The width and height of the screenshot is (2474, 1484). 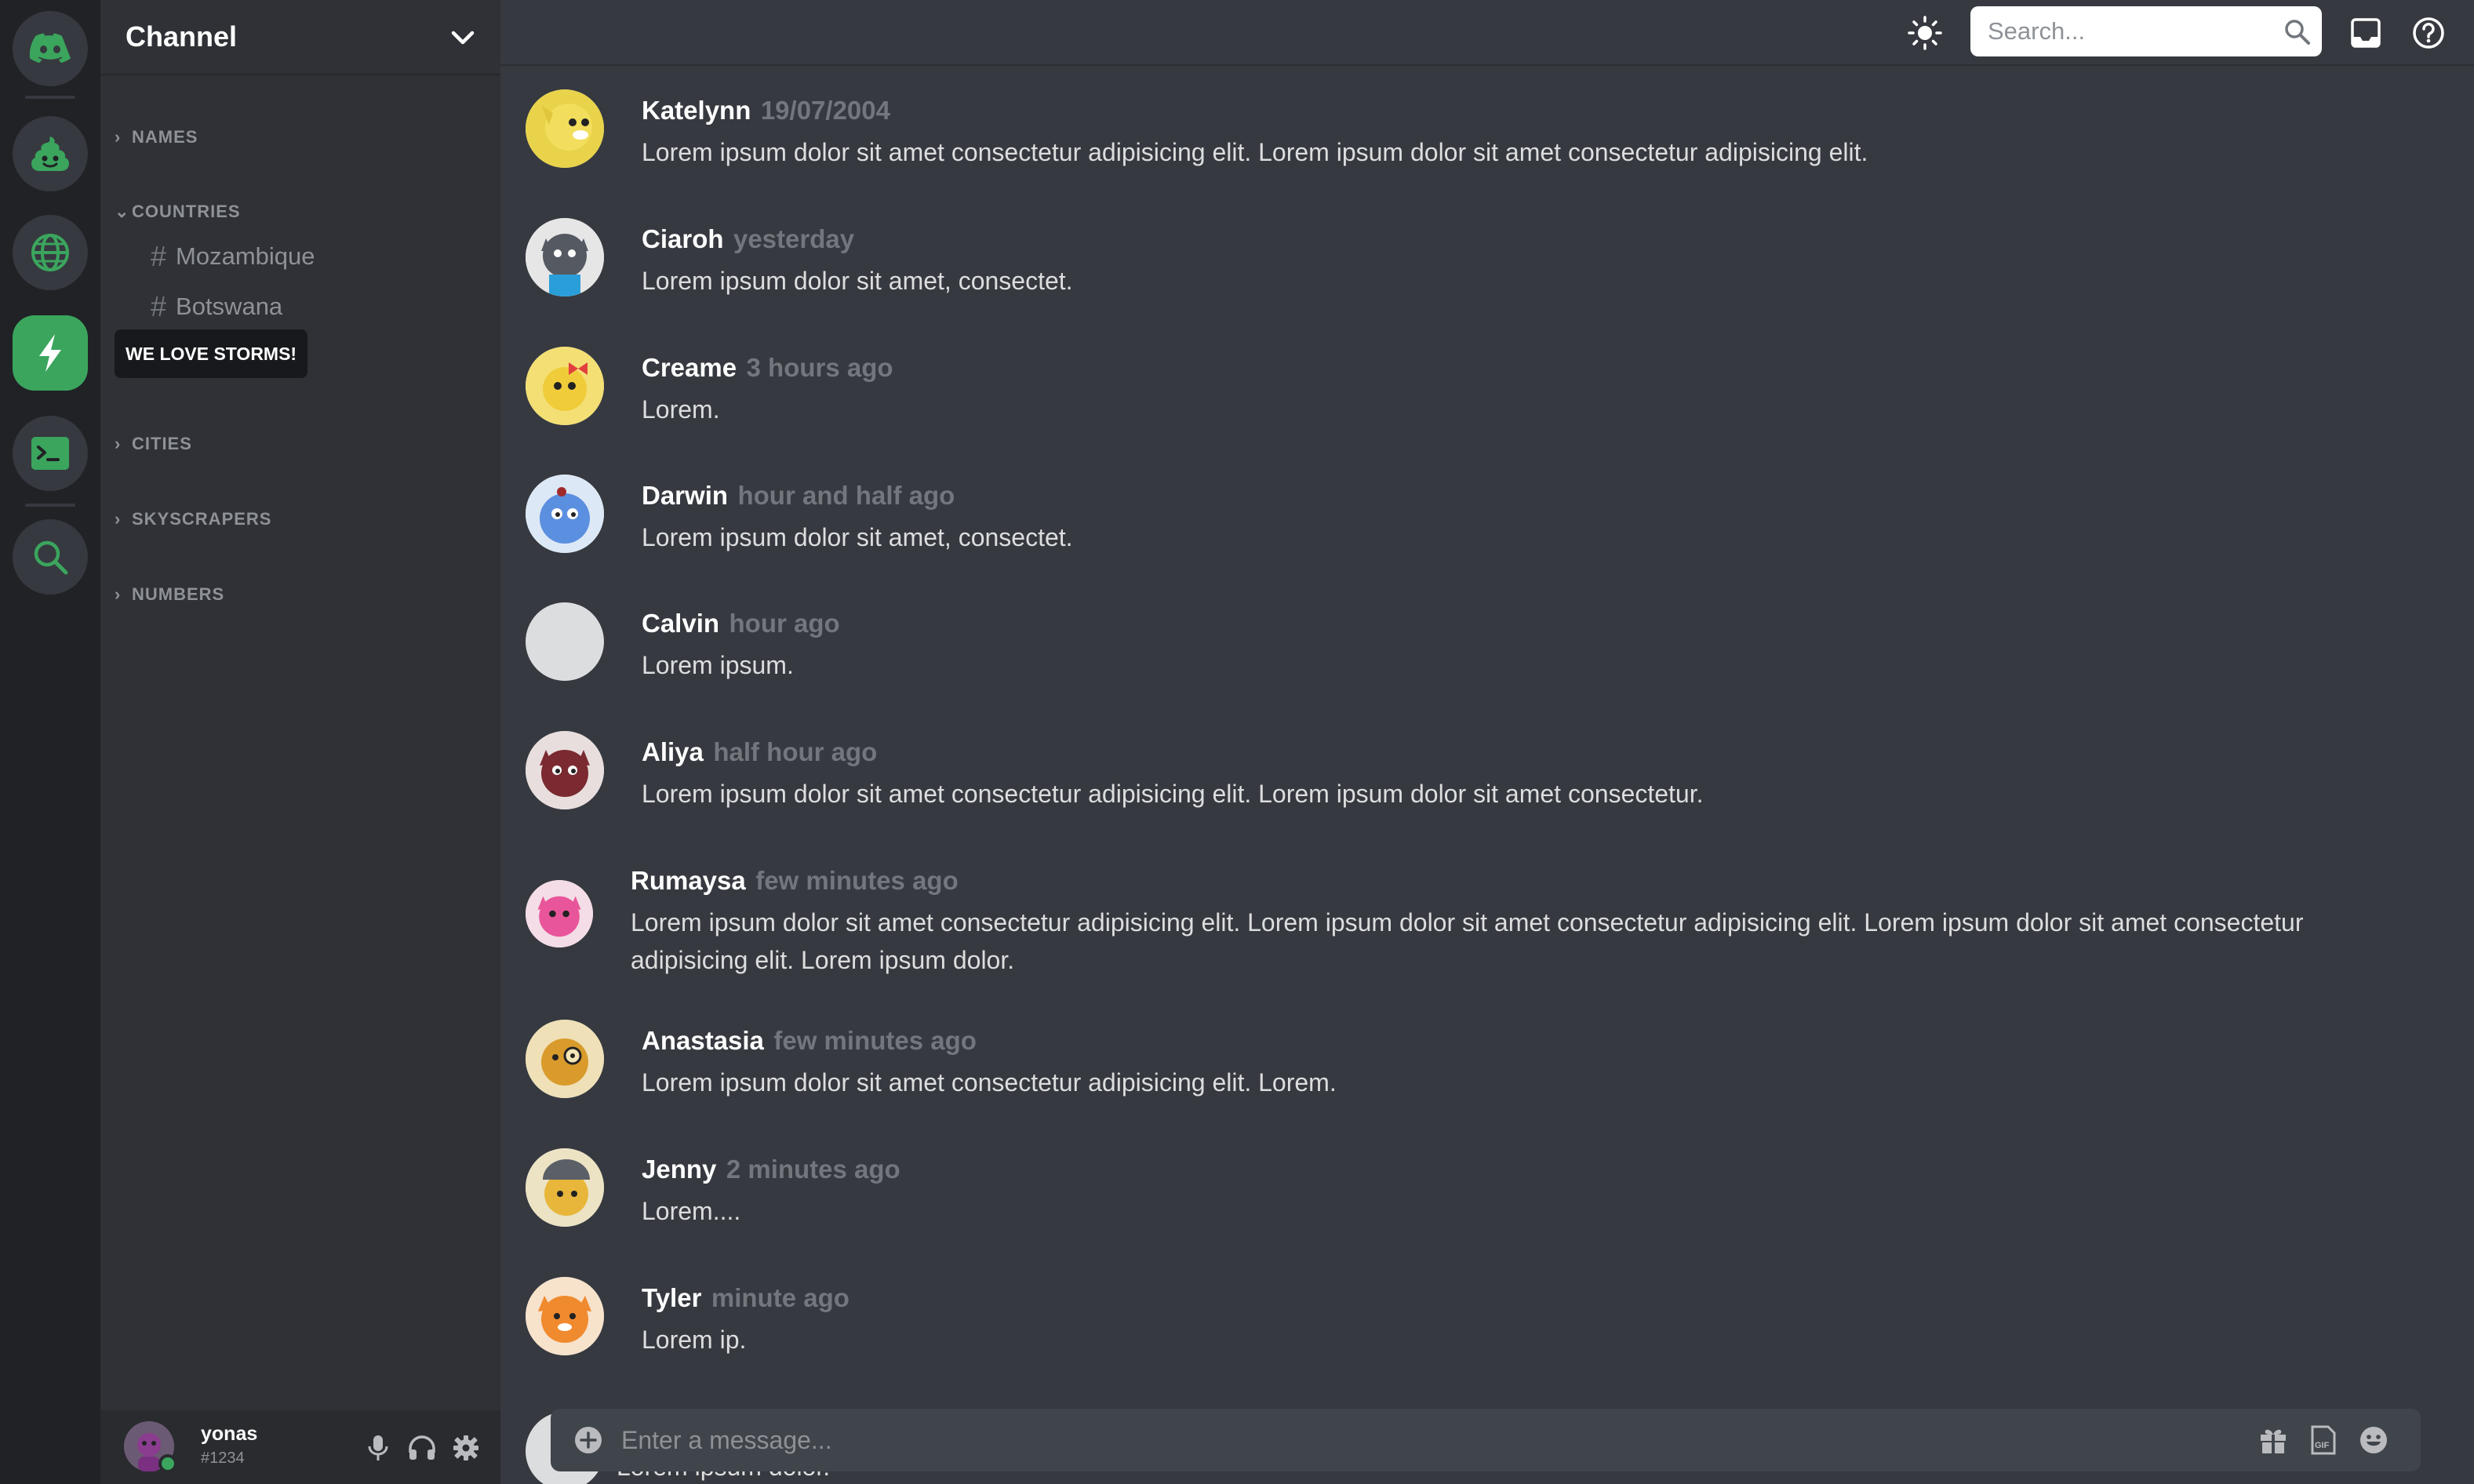 I want to click on poop-icon, so click(x=50, y=153).